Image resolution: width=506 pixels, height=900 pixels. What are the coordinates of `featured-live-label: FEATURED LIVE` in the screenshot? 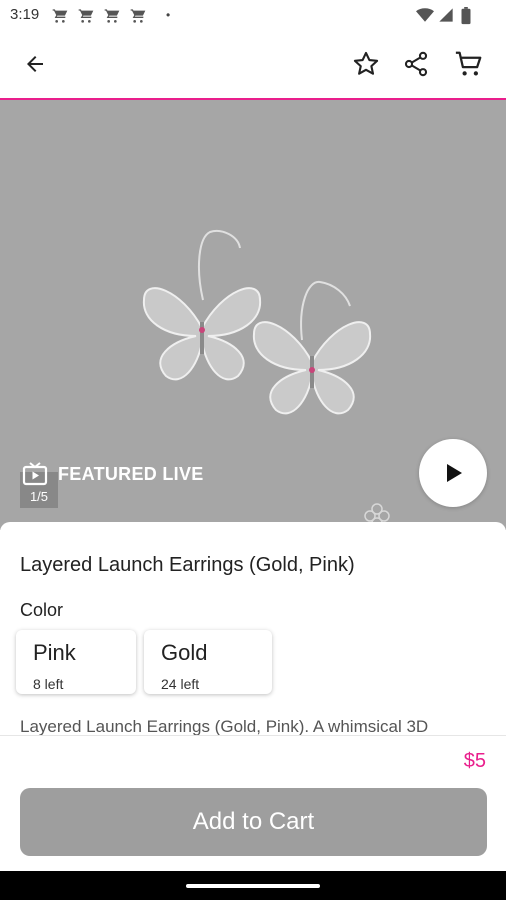 It's located at (131, 473).